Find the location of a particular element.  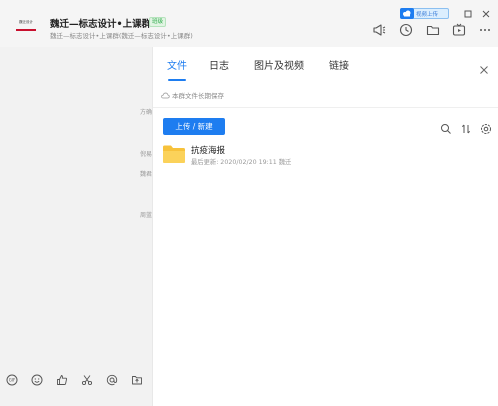

file-meta: 最后更新: 2020/02/20 19:11 魏迁 is located at coordinates (241, 162).